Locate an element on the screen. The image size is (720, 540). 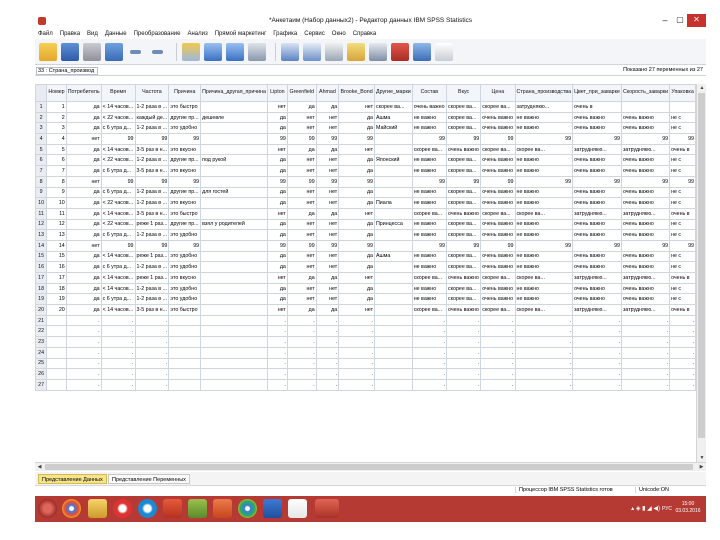
row-header: 17 is located at coordinates (41, 278).